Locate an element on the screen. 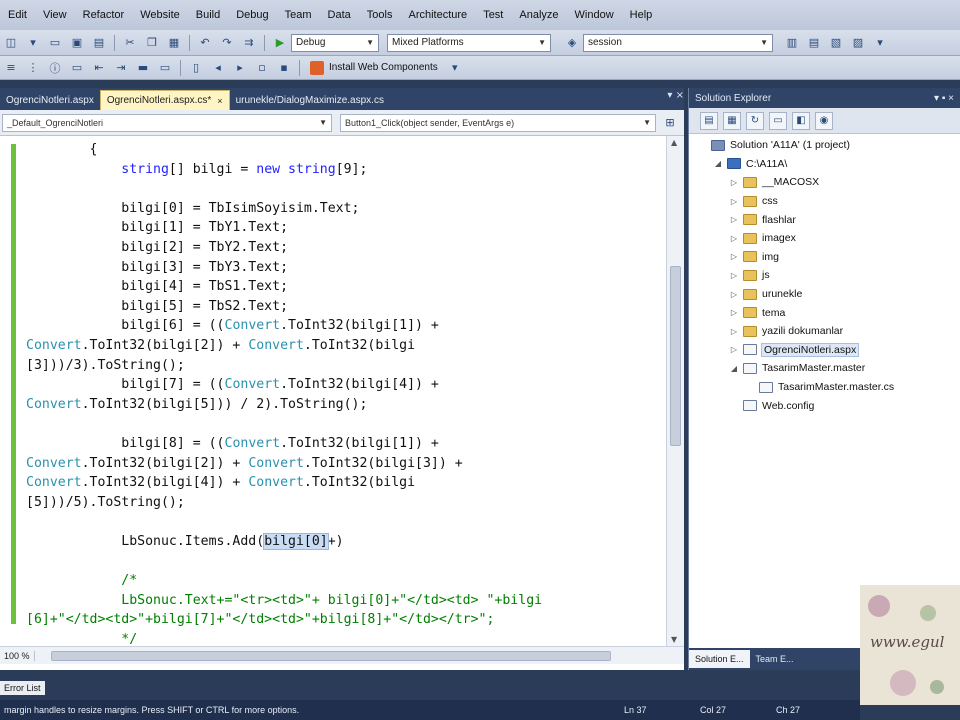  bookmark-folder-icon: ▪ is located at coordinates (284, 68).